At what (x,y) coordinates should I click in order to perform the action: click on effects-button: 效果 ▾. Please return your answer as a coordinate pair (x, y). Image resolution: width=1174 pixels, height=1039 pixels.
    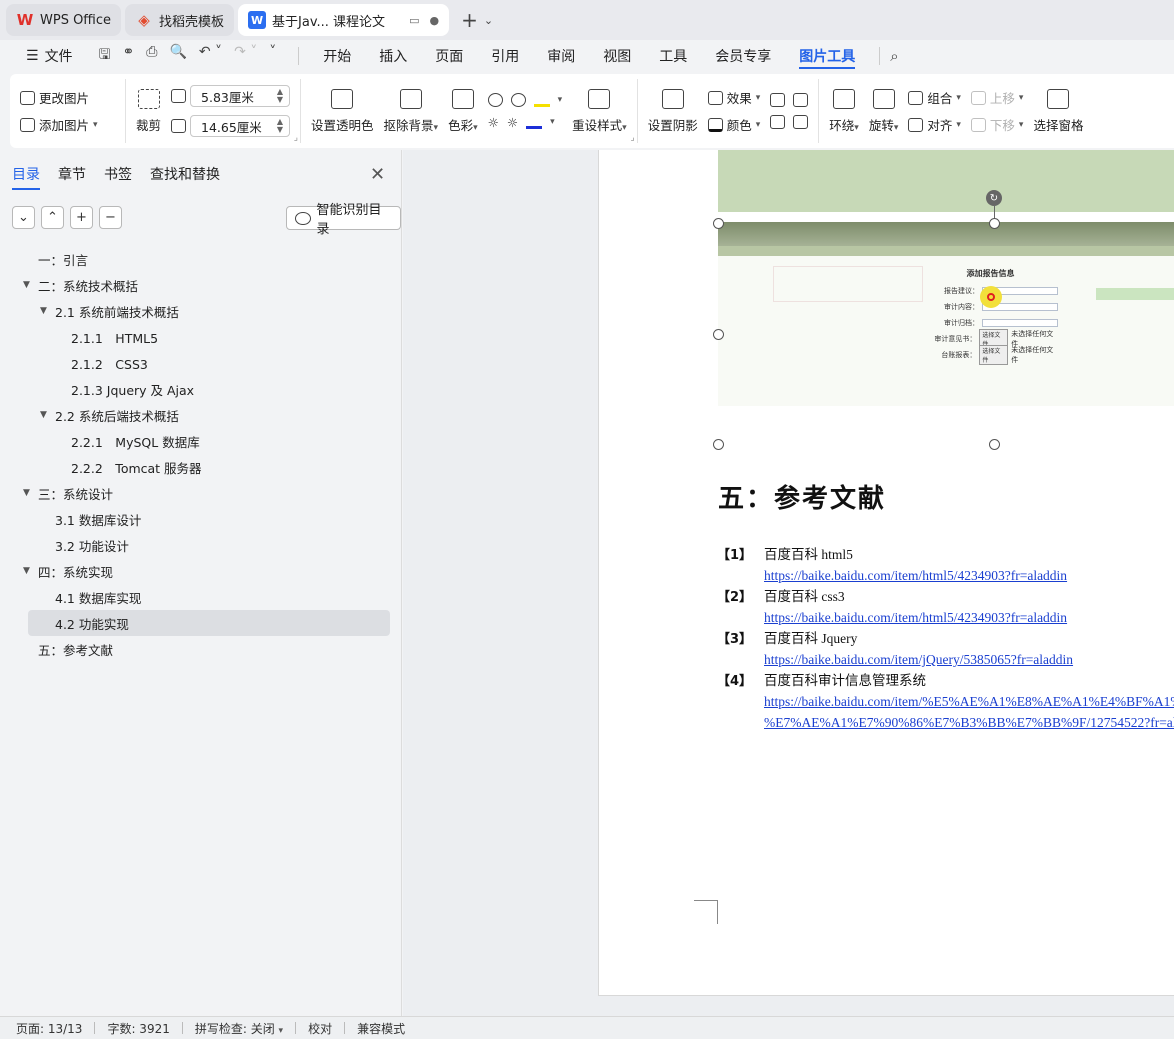
    Looking at the image, I should click on (733, 97).